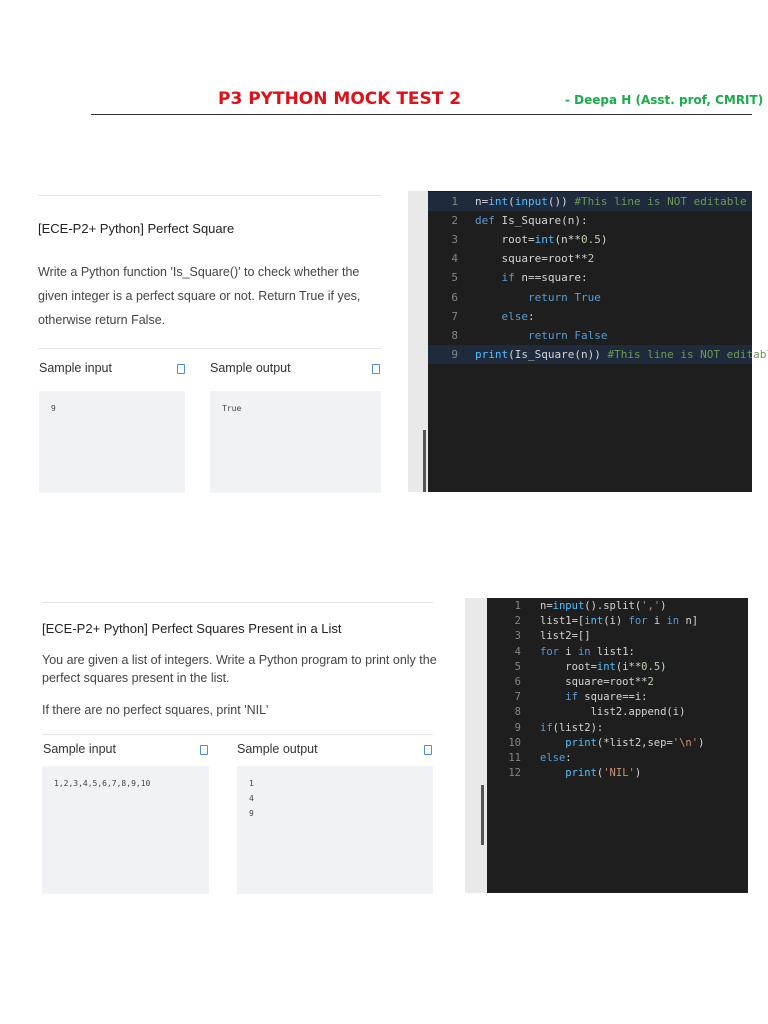  I want to click on code-token: 'NIL', so click(619, 773).